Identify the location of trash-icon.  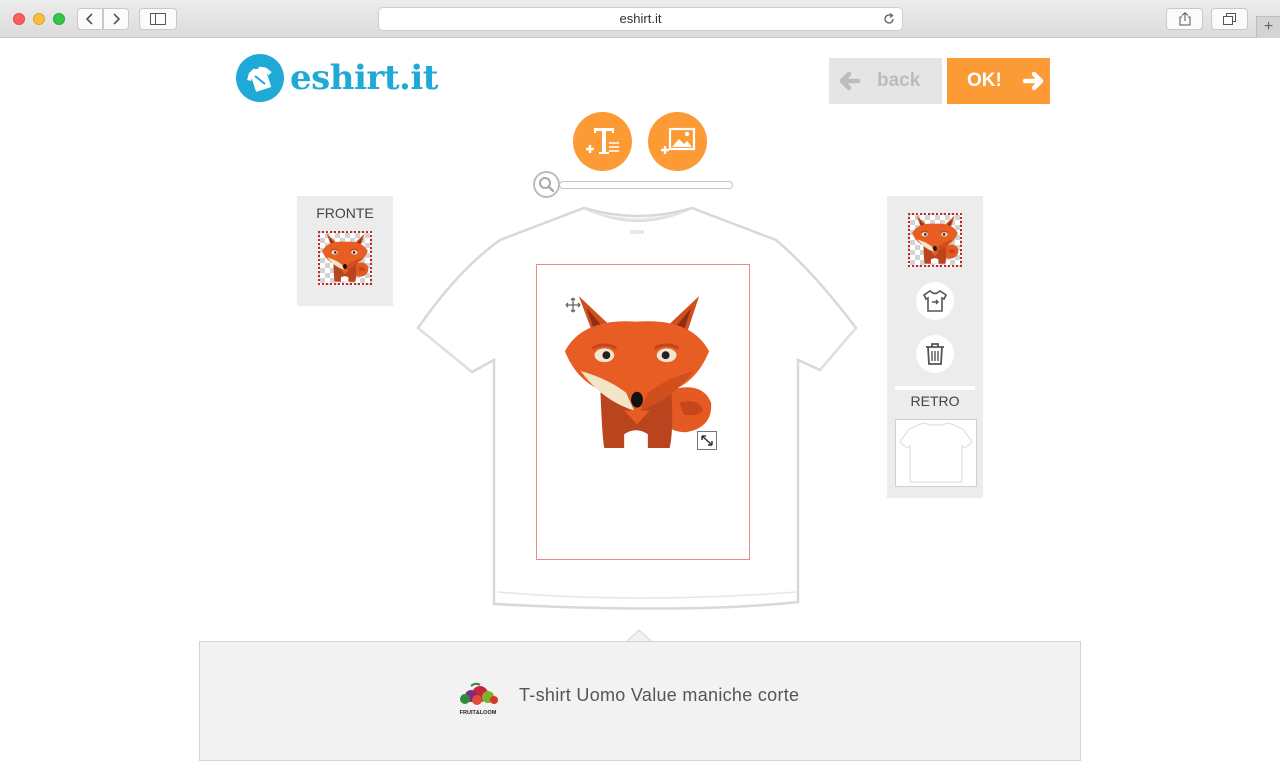
(935, 354).